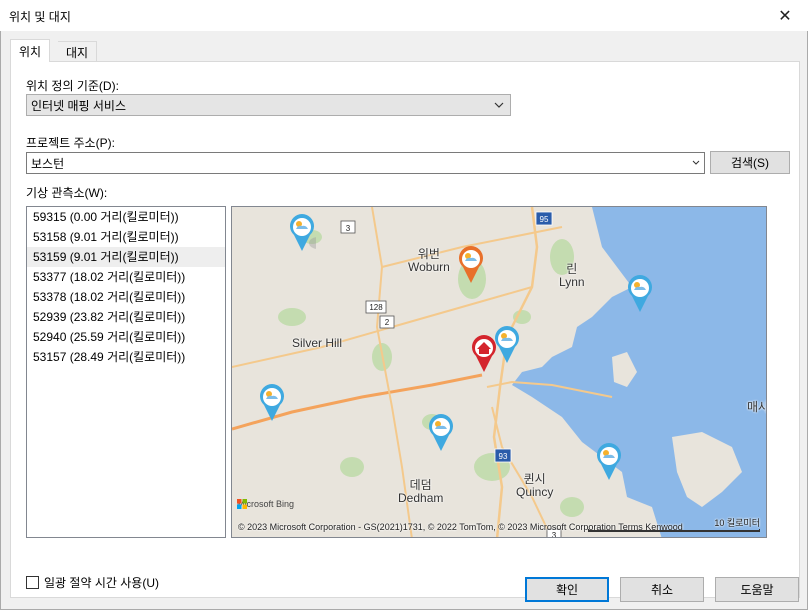 The image size is (808, 610). What do you see at coordinates (404, 15) in the screenshot?
I see `title-bar: 위치 및 대지 ✕` at bounding box center [404, 15].